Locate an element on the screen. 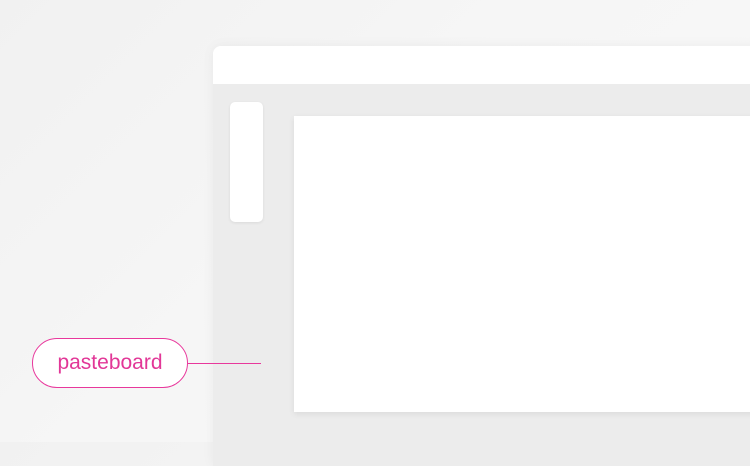 This screenshot has height=466, width=750. app-header is located at coordinates (481, 65).